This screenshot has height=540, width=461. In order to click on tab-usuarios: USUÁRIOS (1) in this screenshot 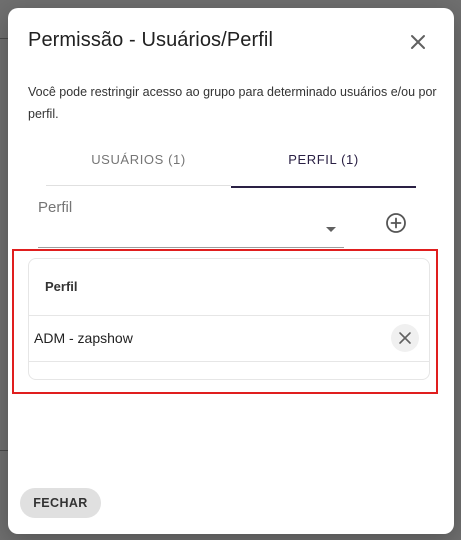, I will do `click(138, 167)`.